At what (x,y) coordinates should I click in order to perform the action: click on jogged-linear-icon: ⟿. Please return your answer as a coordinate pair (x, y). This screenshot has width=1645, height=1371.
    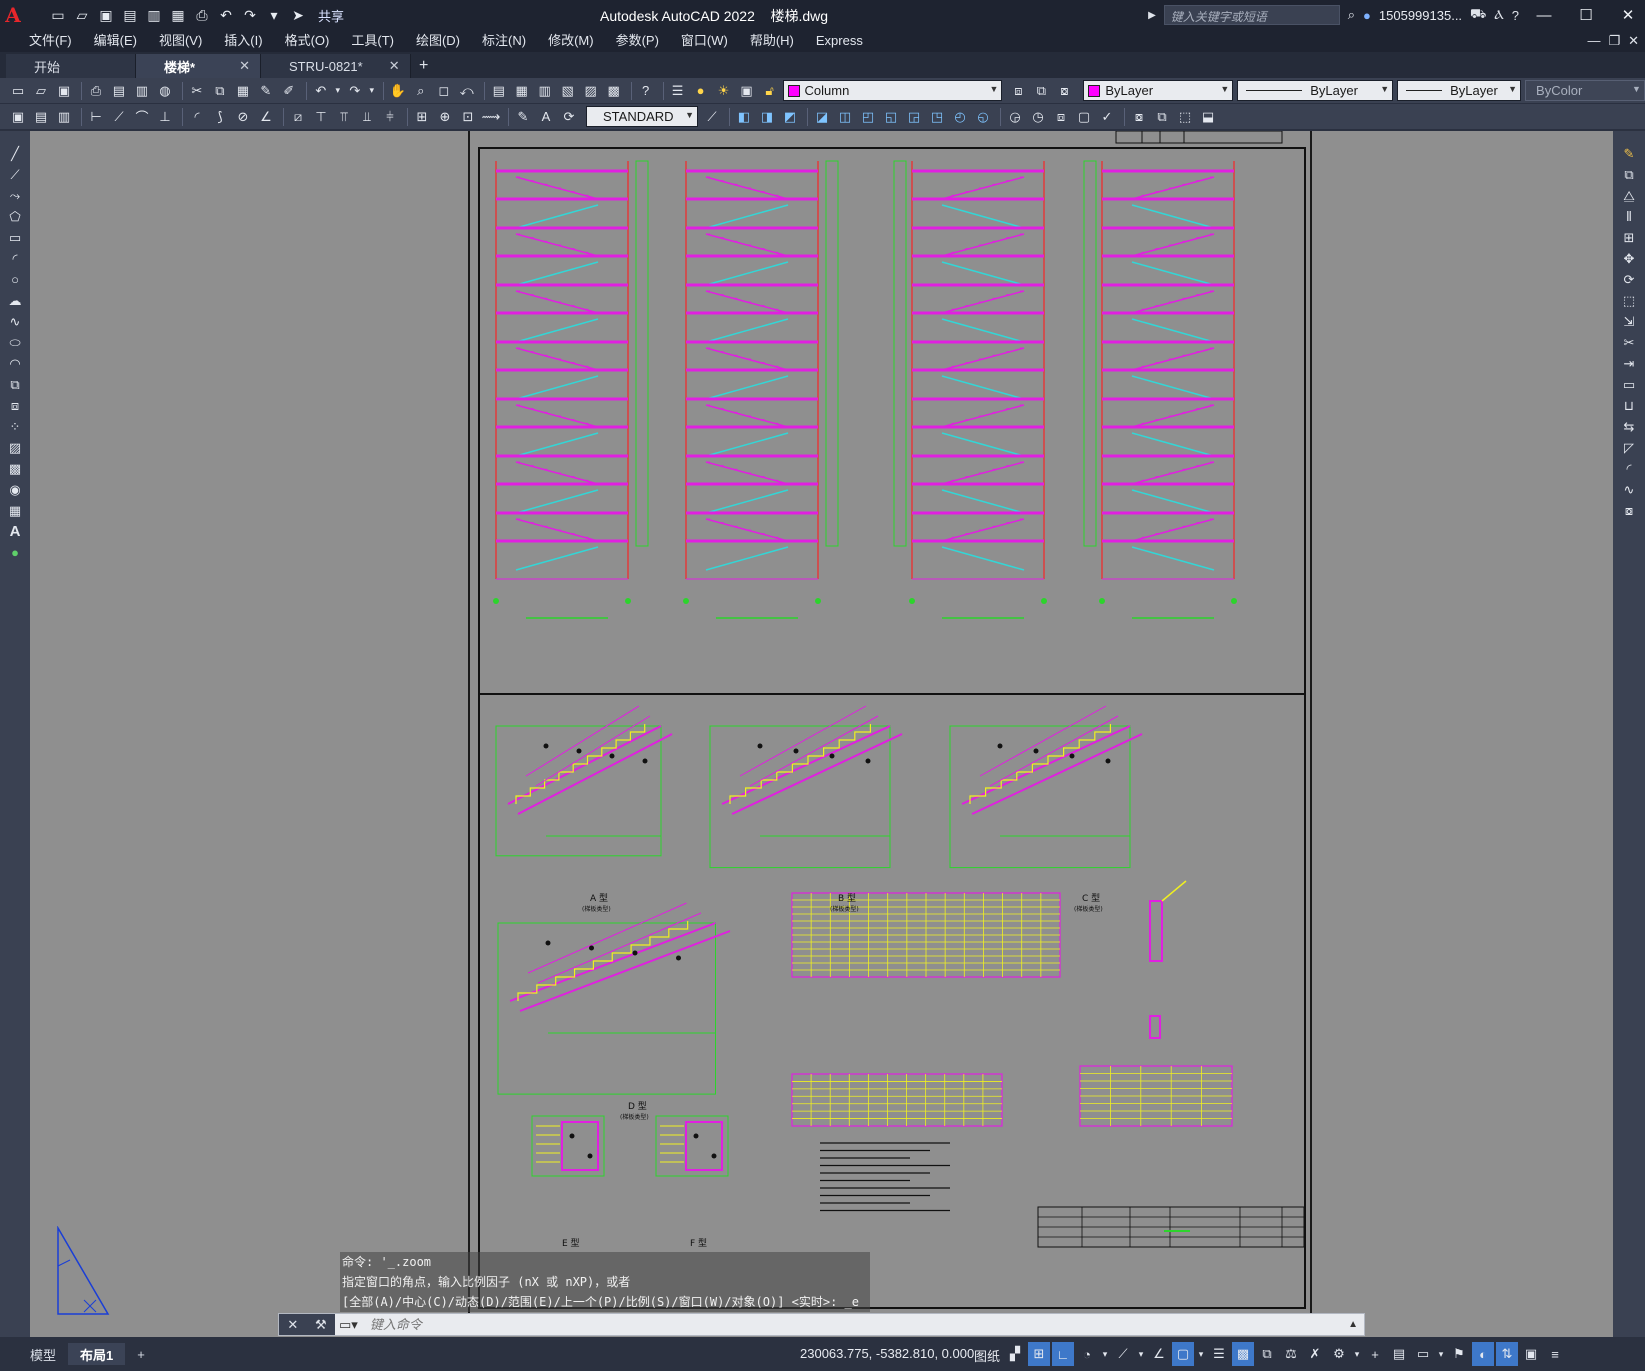
    Looking at the image, I should click on (491, 117).